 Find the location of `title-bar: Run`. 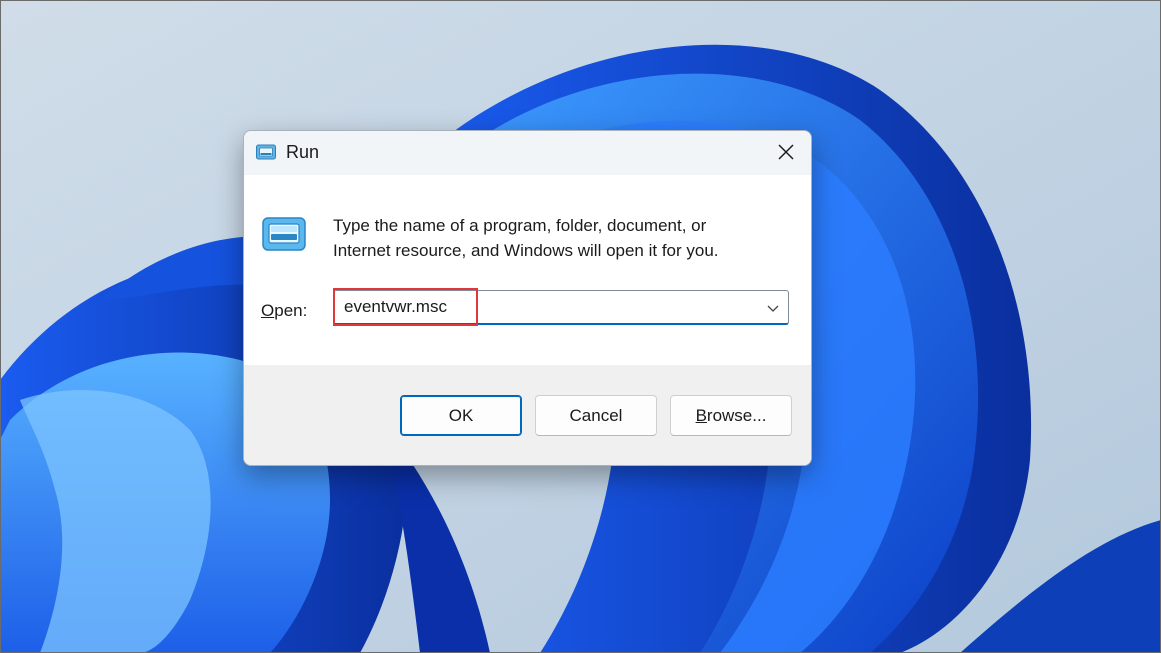

title-bar: Run is located at coordinates (527, 153).